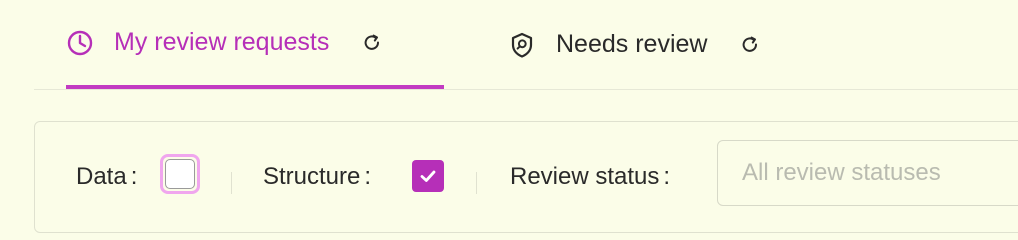  I want to click on clock-icon, so click(80, 43).